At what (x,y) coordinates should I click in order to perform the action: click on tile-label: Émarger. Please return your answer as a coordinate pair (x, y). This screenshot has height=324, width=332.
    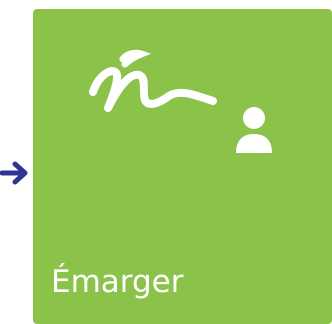
    Looking at the image, I should click on (117, 282).